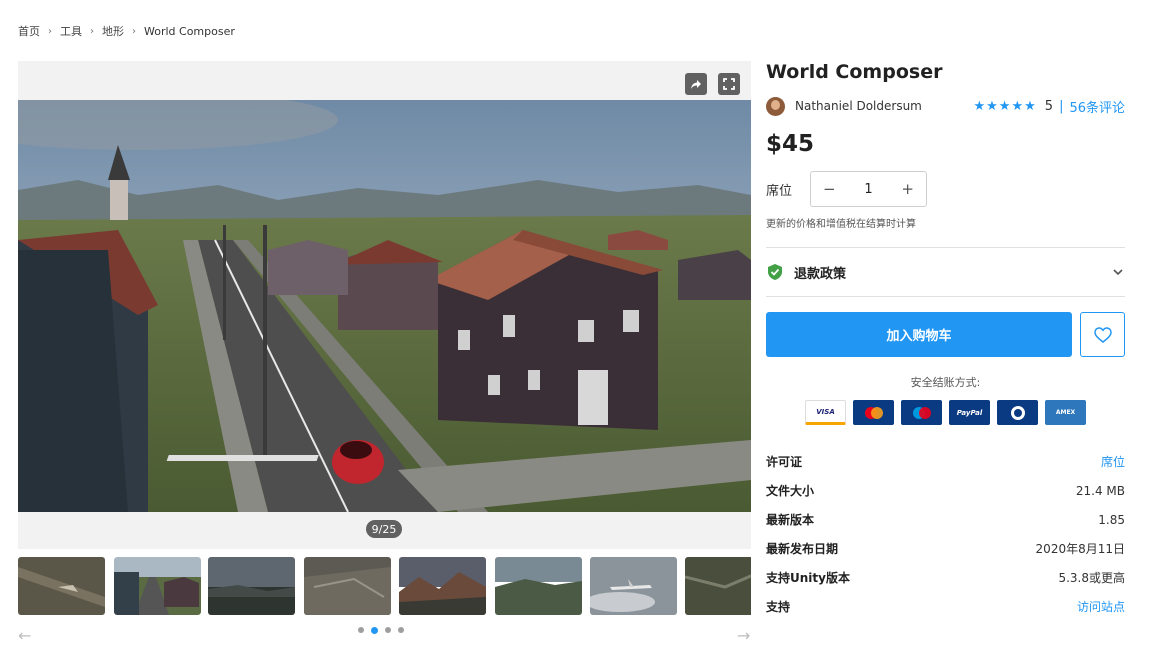  Describe the element at coordinates (945, 577) in the screenshot. I see `detail-row-unity-version: 支持Unity版本 5.3.8或更高` at that location.